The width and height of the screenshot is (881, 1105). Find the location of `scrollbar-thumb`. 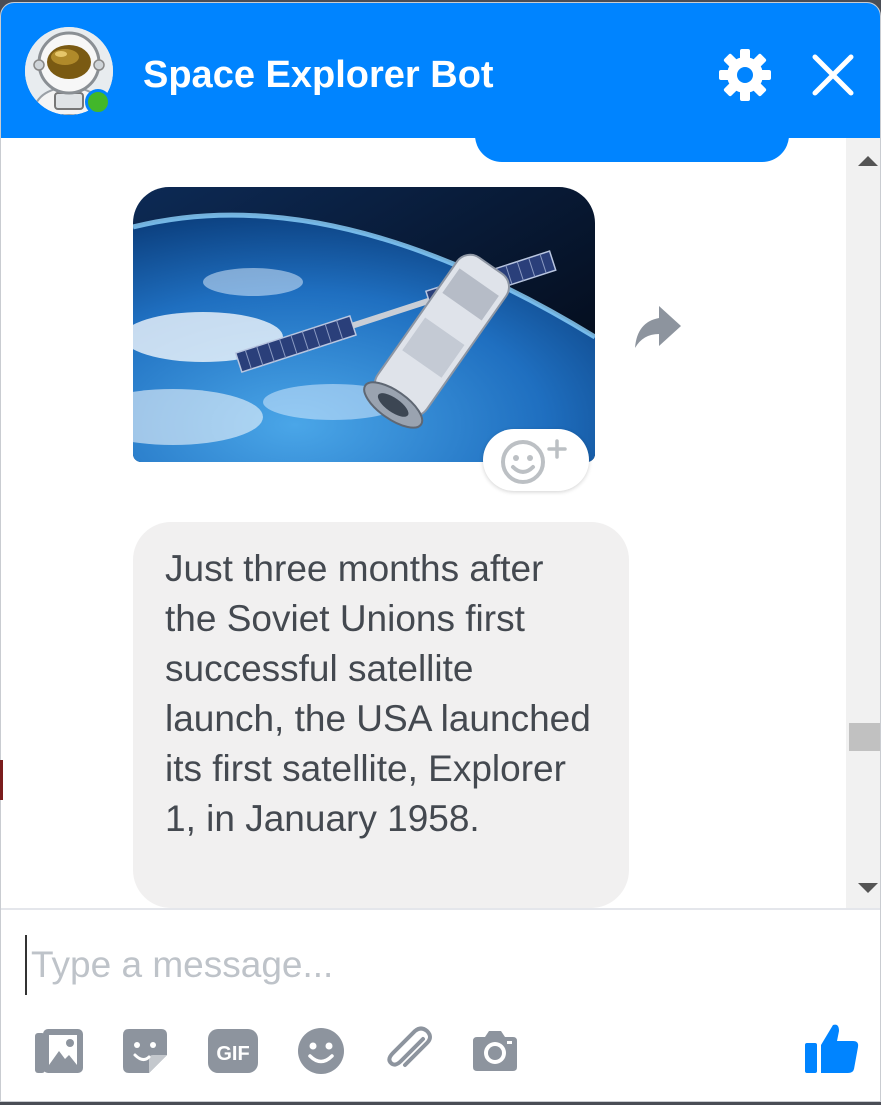

scrollbar-thumb is located at coordinates (864, 737).